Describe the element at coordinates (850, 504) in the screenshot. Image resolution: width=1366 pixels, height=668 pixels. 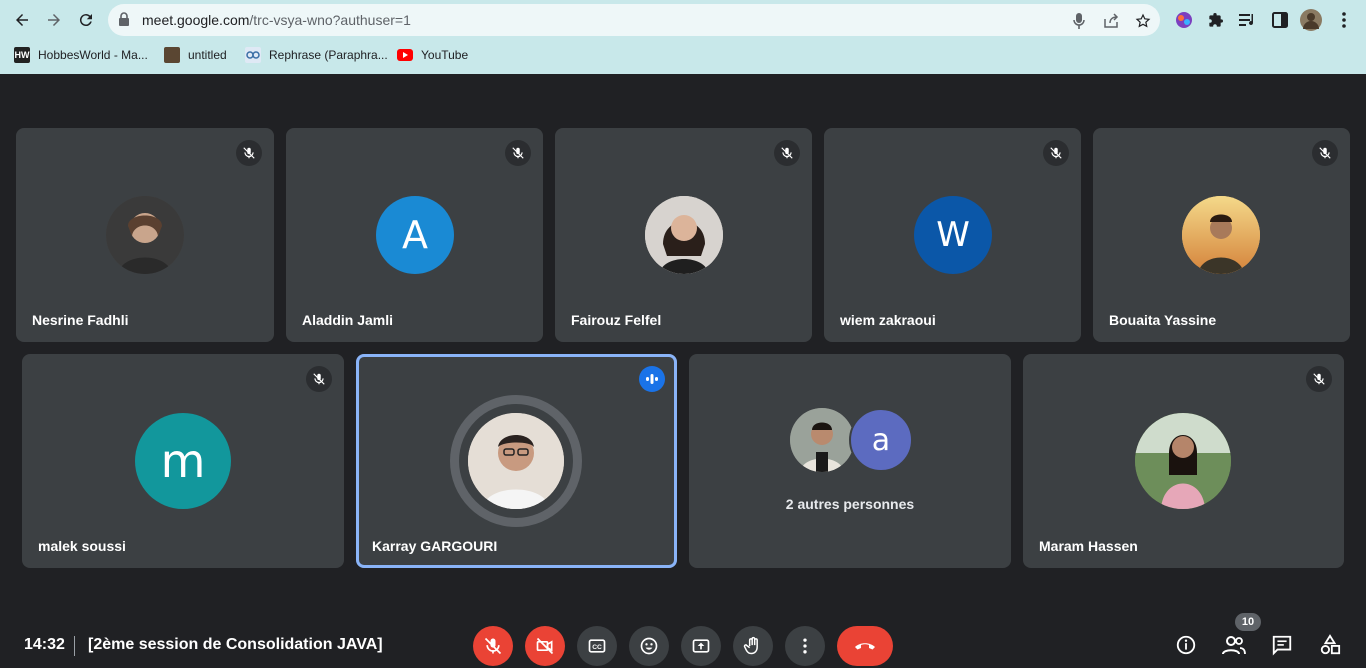
I see `others-label: 2 autres personnes` at that location.